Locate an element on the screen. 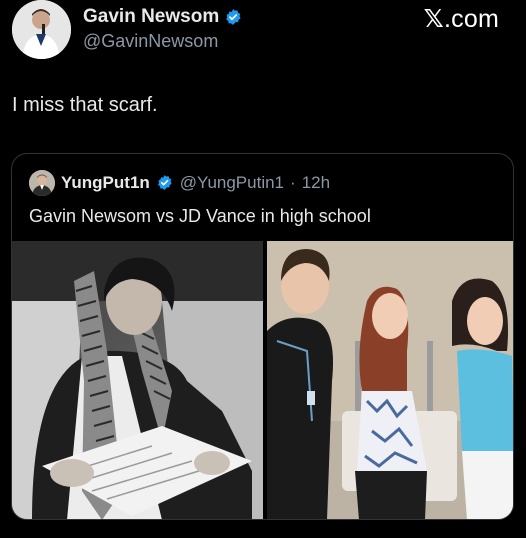 Image resolution: width=526 pixels, height=538 pixels. quote-verified-badge-icon is located at coordinates (165, 183).